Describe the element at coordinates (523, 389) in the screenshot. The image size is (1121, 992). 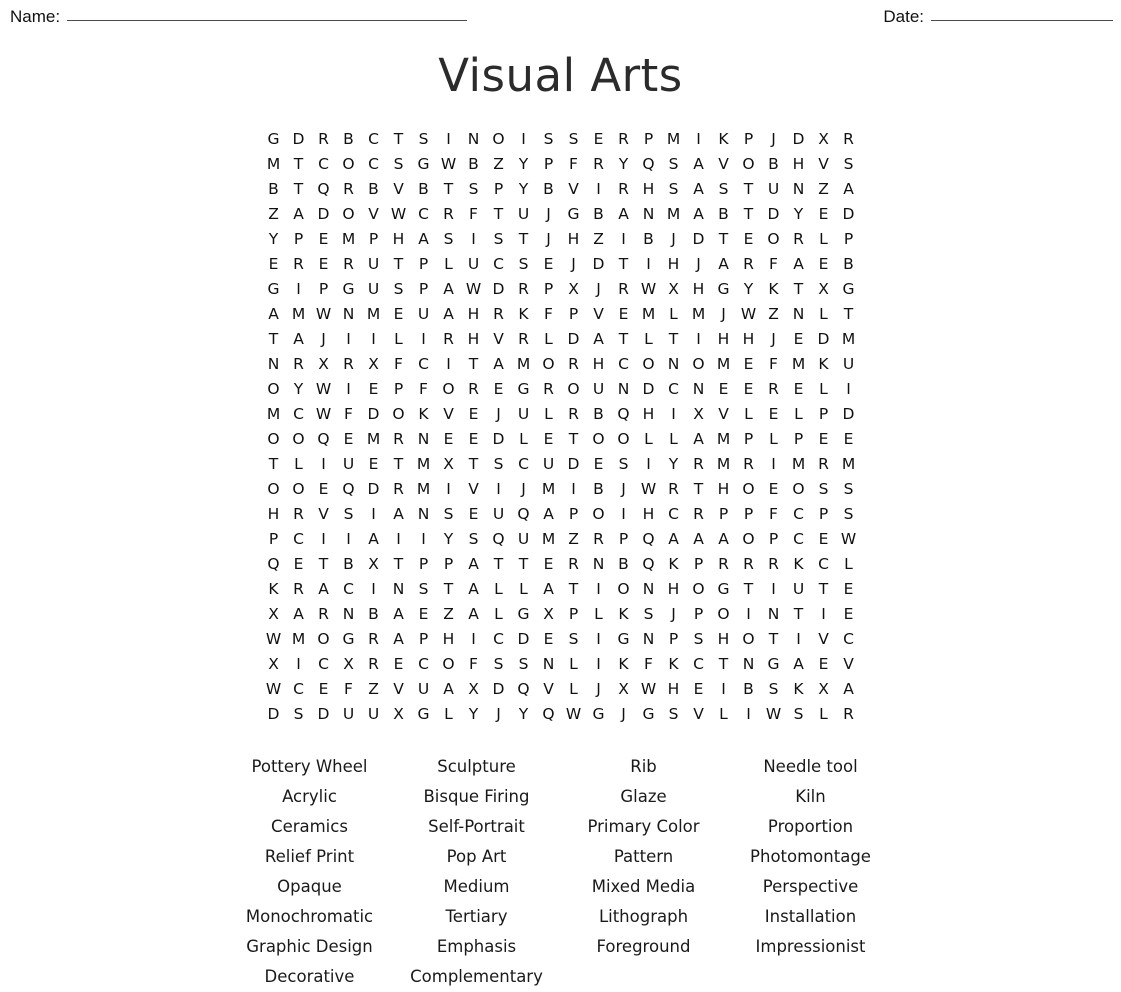
I see `grid-letter: G` at that location.